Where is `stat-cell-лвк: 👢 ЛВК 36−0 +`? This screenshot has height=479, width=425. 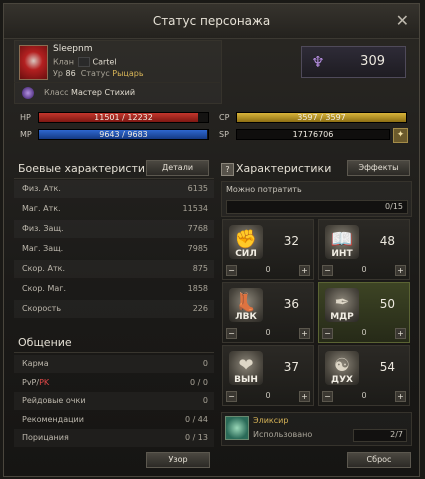
stat-cell-лвк: 👢 ЛВК 36−0 + is located at coordinates (268, 312).